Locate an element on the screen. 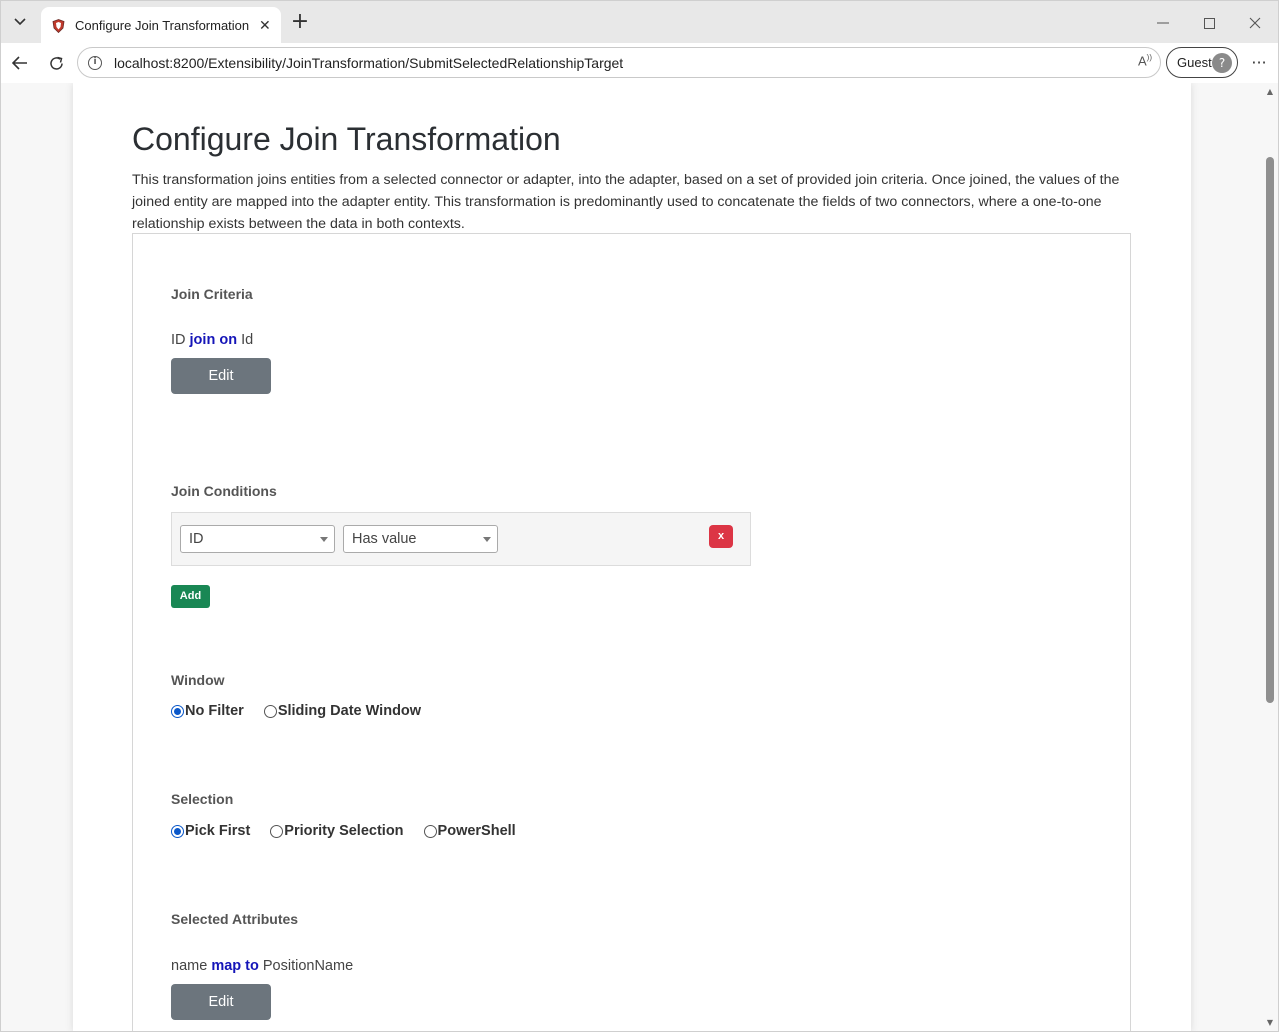  window-close-icon is located at coordinates (1255, 23).